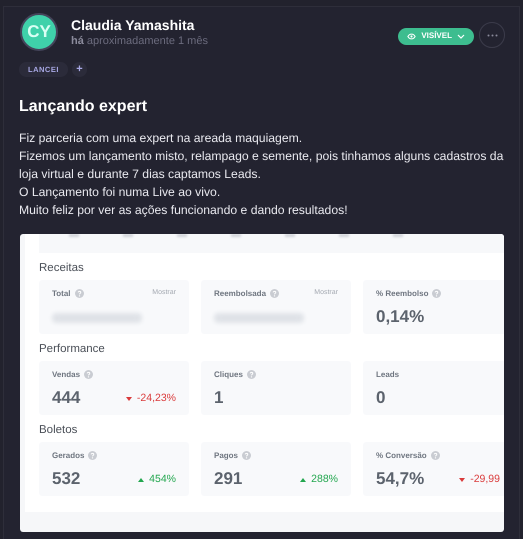  Describe the element at coordinates (228, 479) in the screenshot. I see `metric-value: 291` at that location.